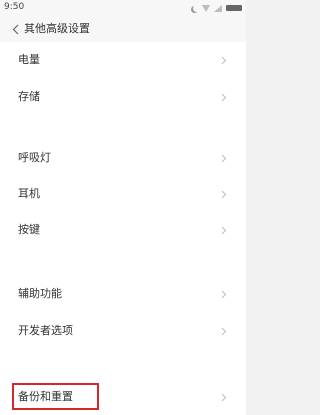  I want to click on status-icons, so click(216, 8).